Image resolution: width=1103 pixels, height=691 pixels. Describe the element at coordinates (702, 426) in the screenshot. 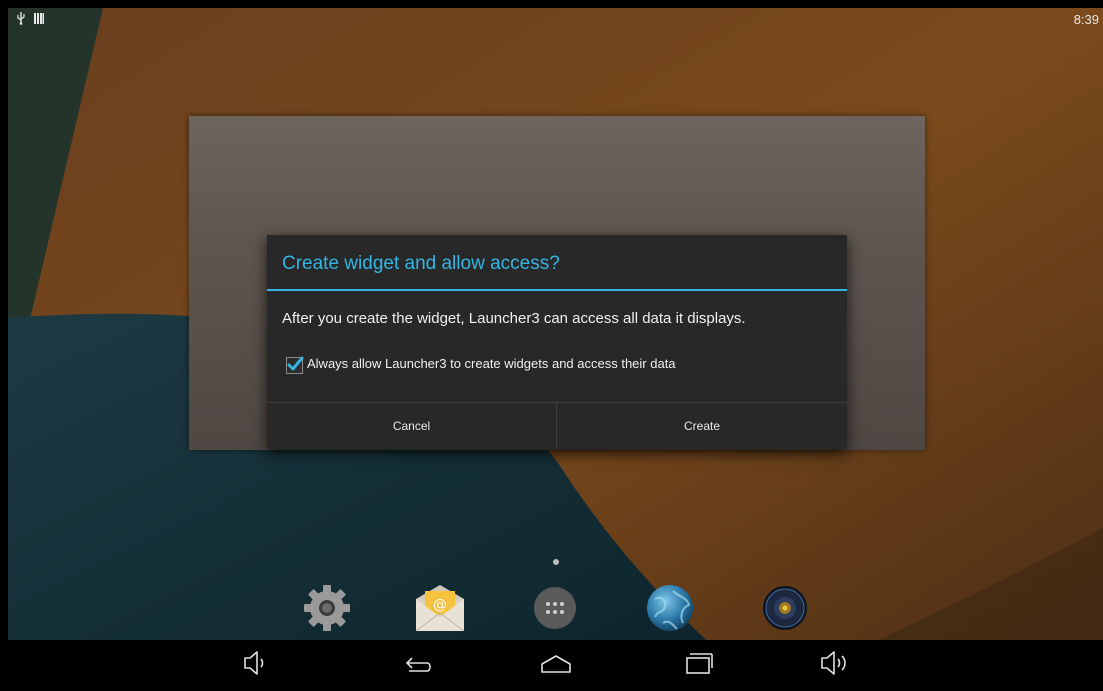

I see `create-button: Create` at that location.